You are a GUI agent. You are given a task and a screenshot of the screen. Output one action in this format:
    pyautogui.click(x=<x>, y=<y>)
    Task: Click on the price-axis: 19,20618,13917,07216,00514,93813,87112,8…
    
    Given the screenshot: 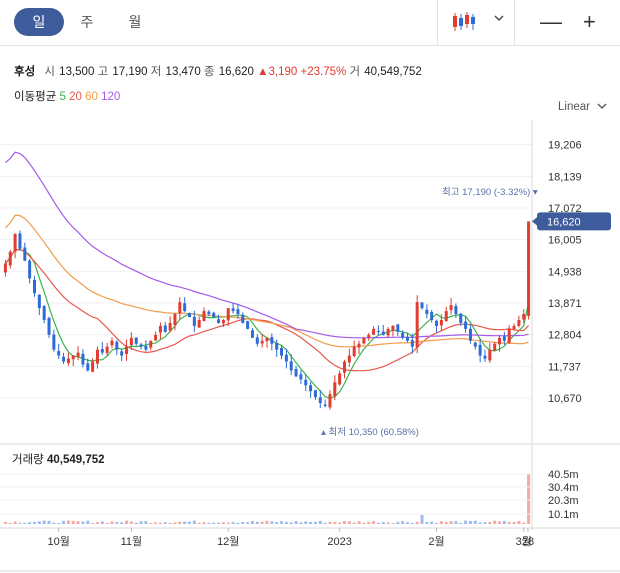 What is the action you would take?
    pyautogui.click(x=565, y=272)
    